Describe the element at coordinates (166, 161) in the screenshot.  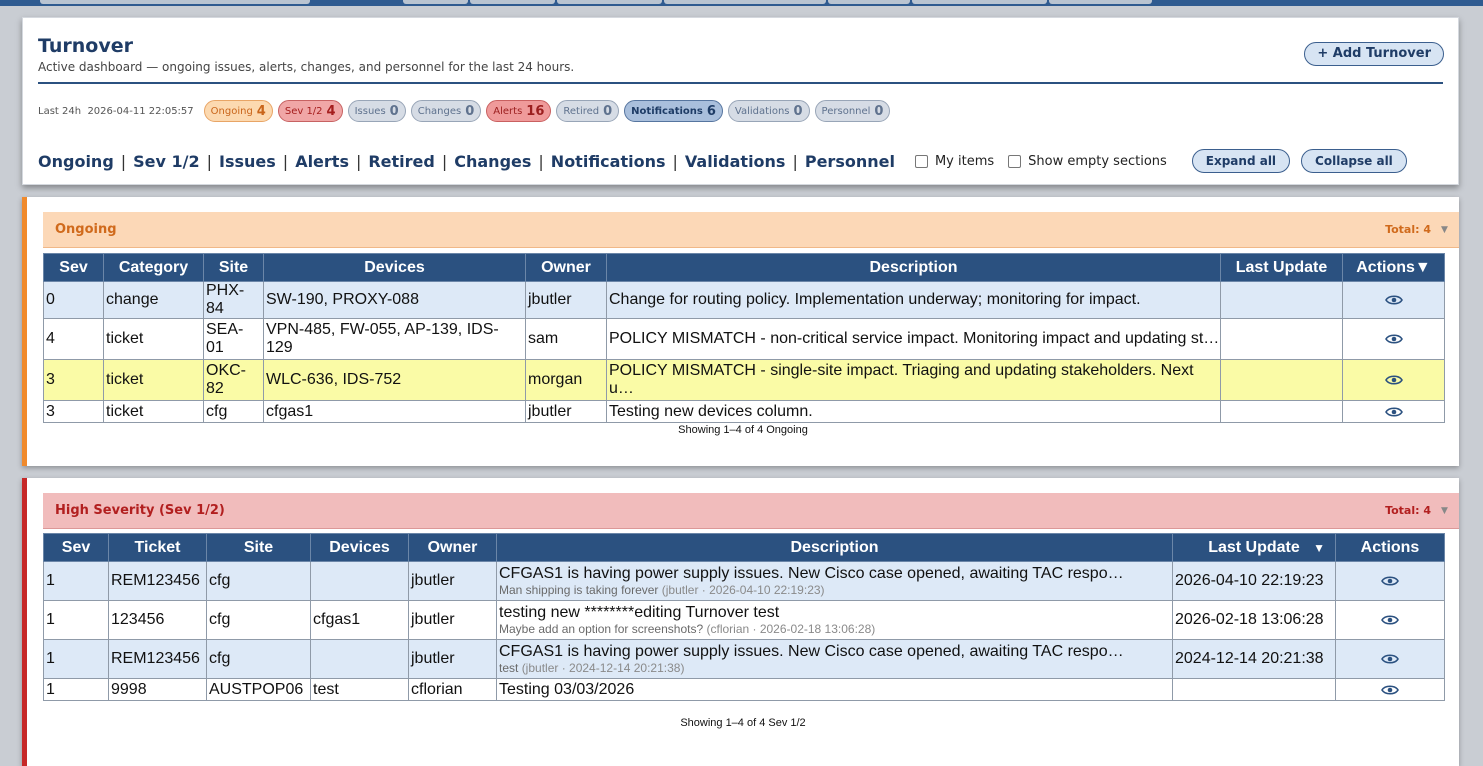
I see `nav-link-sev12: Sev 1/2` at that location.